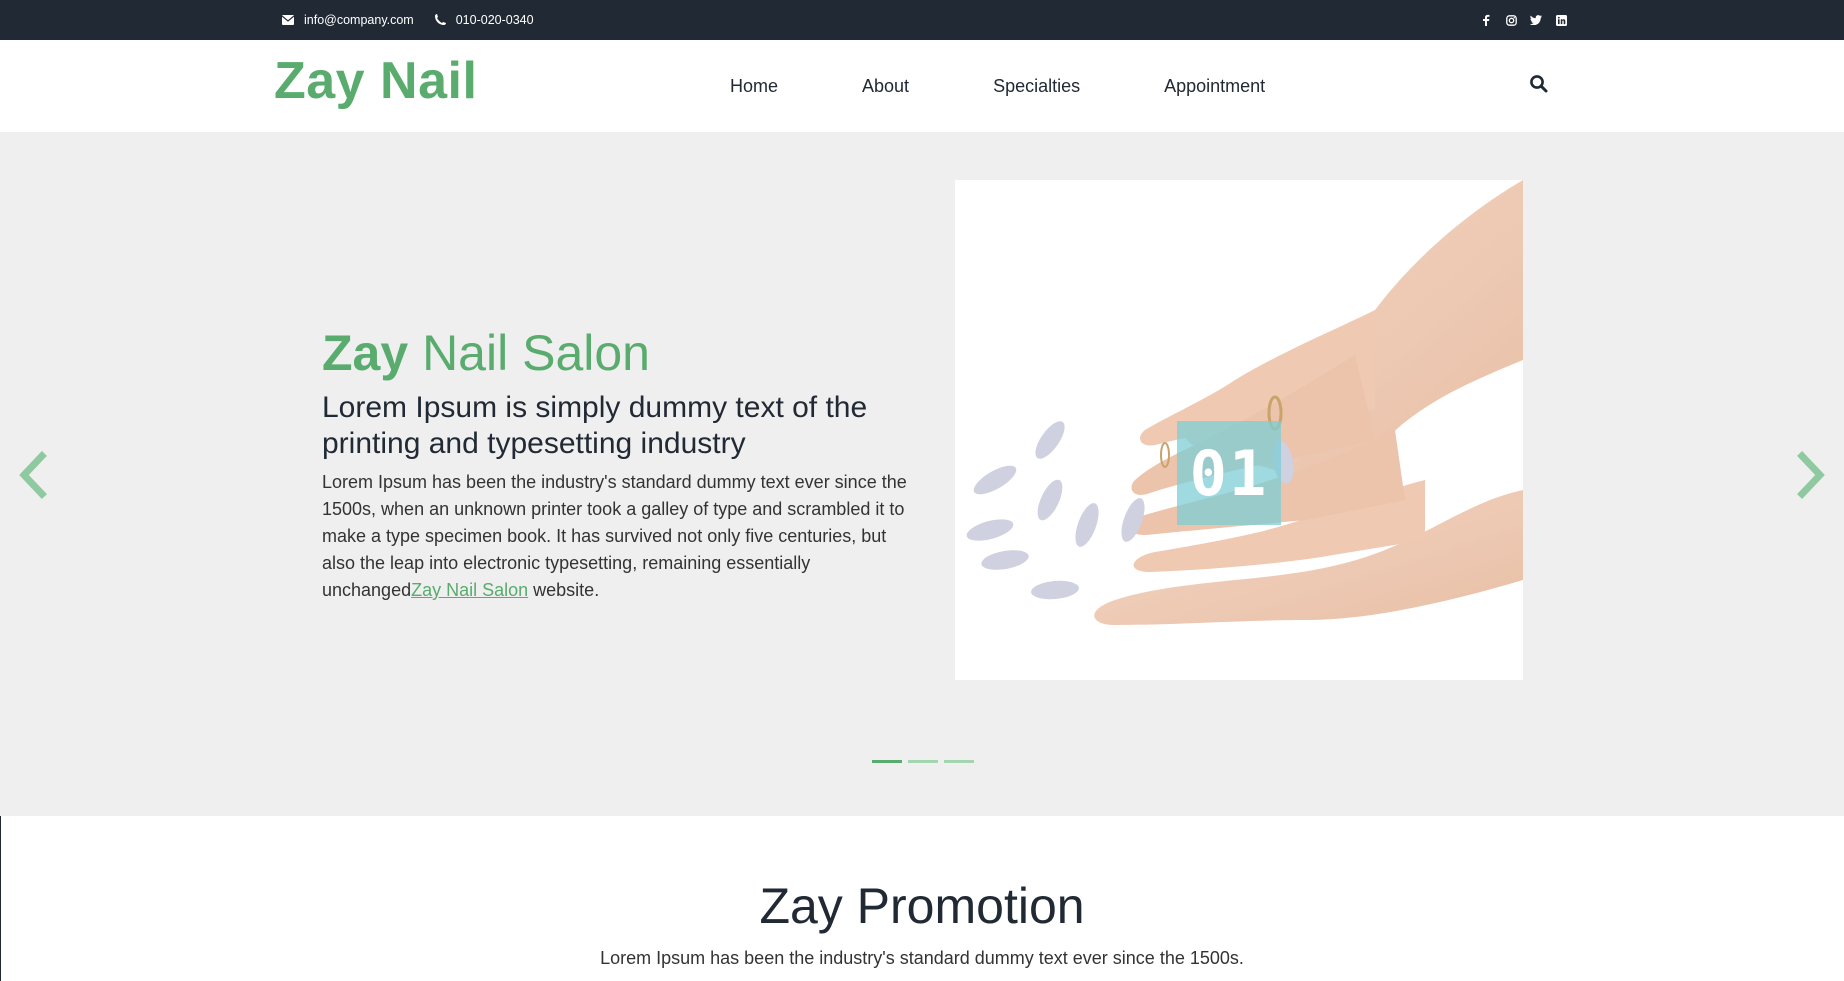 The image size is (1844, 981). What do you see at coordinates (1536, 20) in the screenshot?
I see `twitter-icon` at bounding box center [1536, 20].